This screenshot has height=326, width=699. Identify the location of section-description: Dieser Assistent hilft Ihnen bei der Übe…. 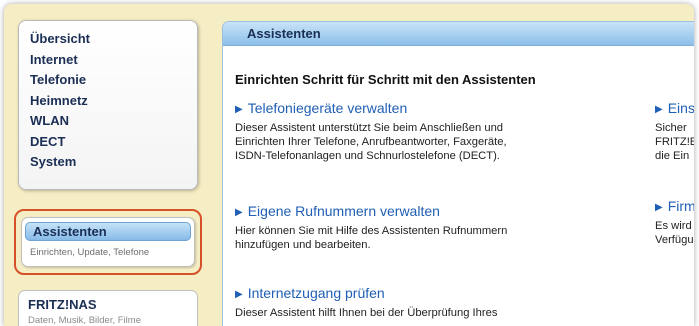
(366, 313).